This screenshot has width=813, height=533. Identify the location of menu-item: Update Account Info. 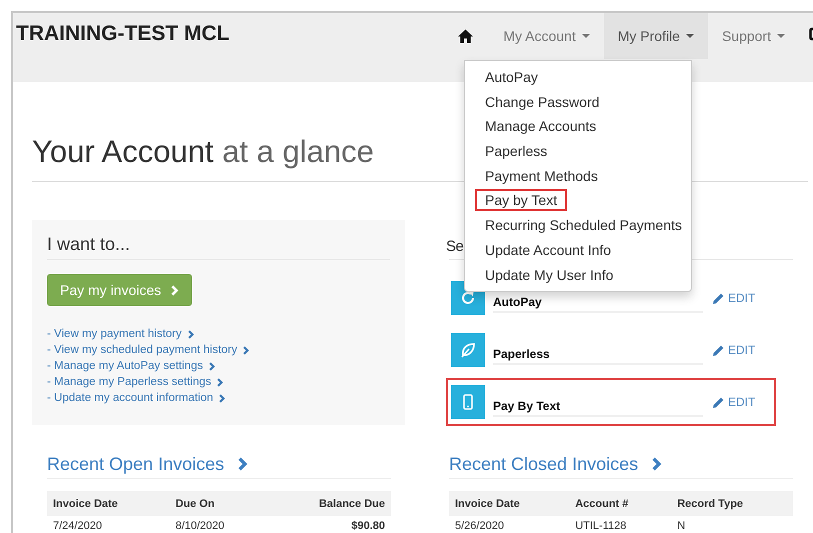
(578, 250).